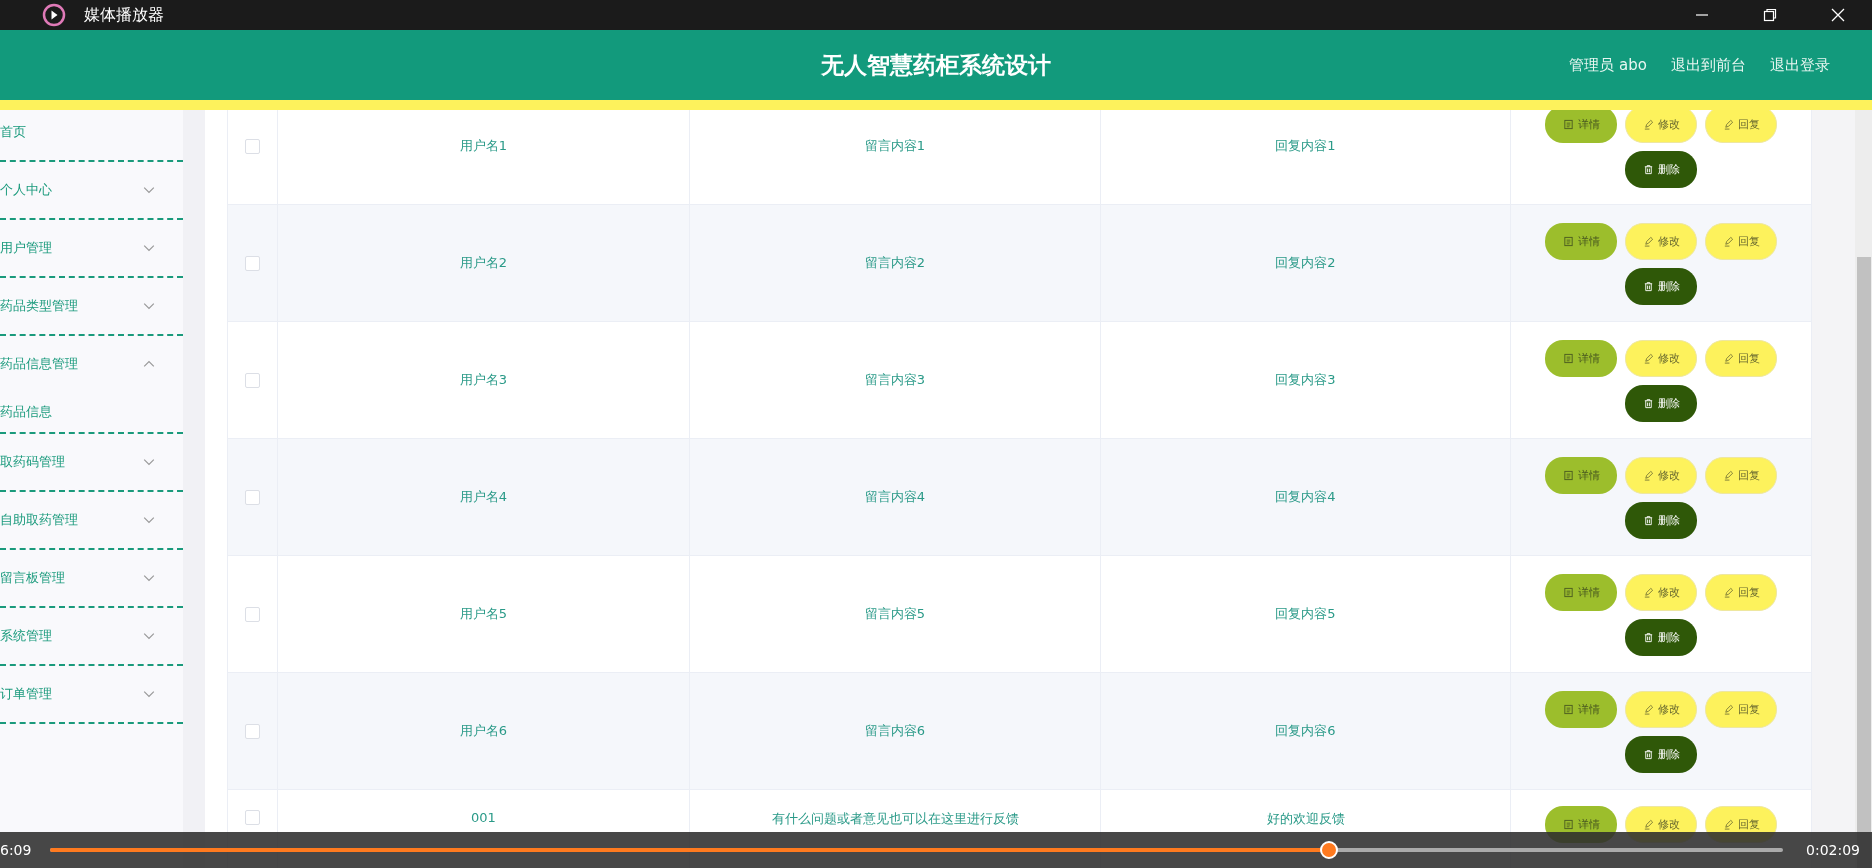  I want to click on table-cell: 留言内容4, so click(895, 497).